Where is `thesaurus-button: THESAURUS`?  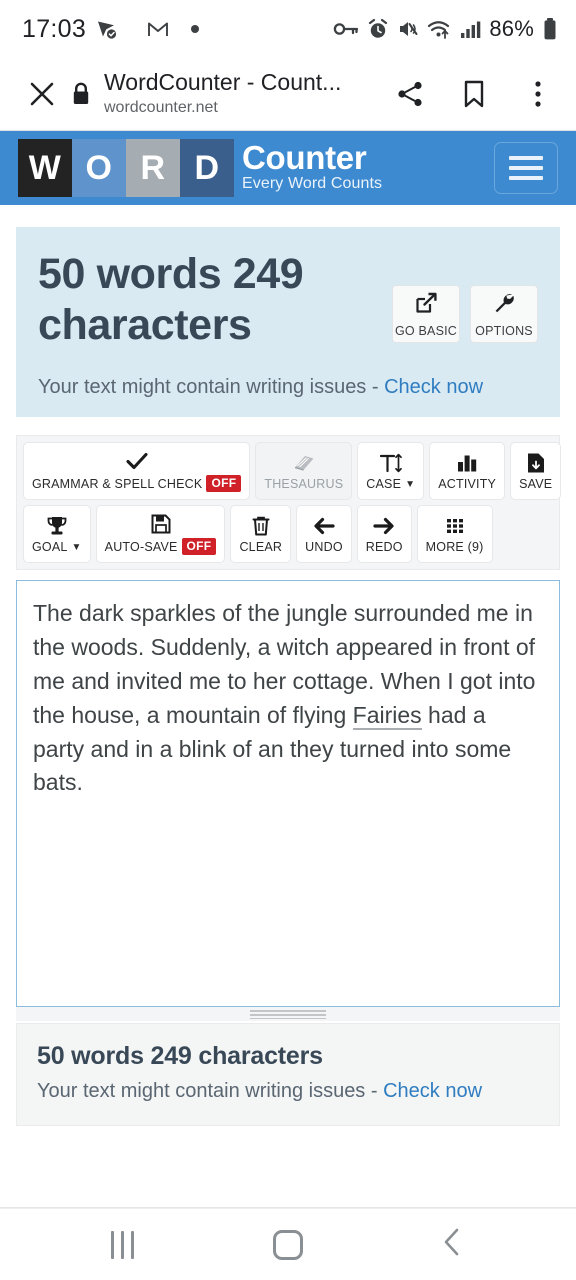 thesaurus-button: THESAURUS is located at coordinates (304, 471).